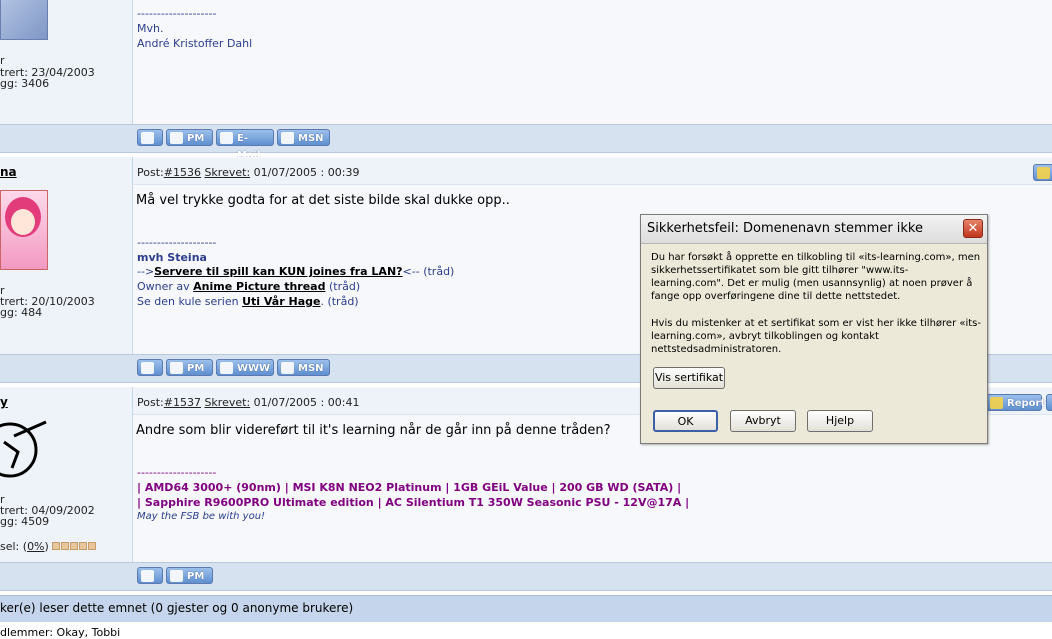 The height and width of the screenshot is (639, 1052). Describe the element at coordinates (226, 368) in the screenshot. I see `home-icon` at that location.